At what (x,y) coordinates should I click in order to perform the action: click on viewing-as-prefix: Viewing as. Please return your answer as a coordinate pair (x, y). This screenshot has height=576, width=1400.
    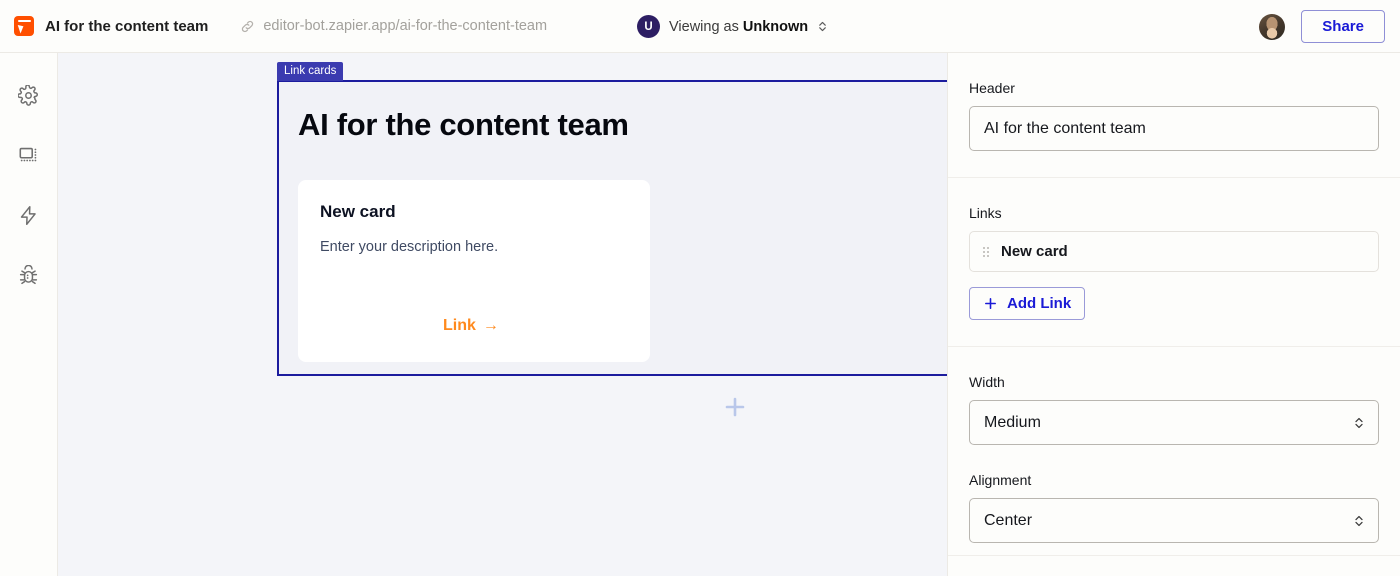
    Looking at the image, I should click on (706, 26).